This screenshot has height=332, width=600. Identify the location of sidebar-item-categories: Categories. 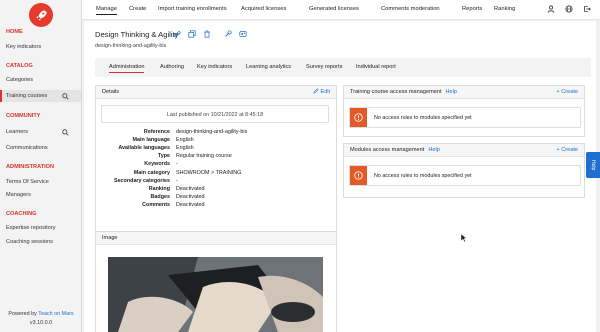
(40, 80).